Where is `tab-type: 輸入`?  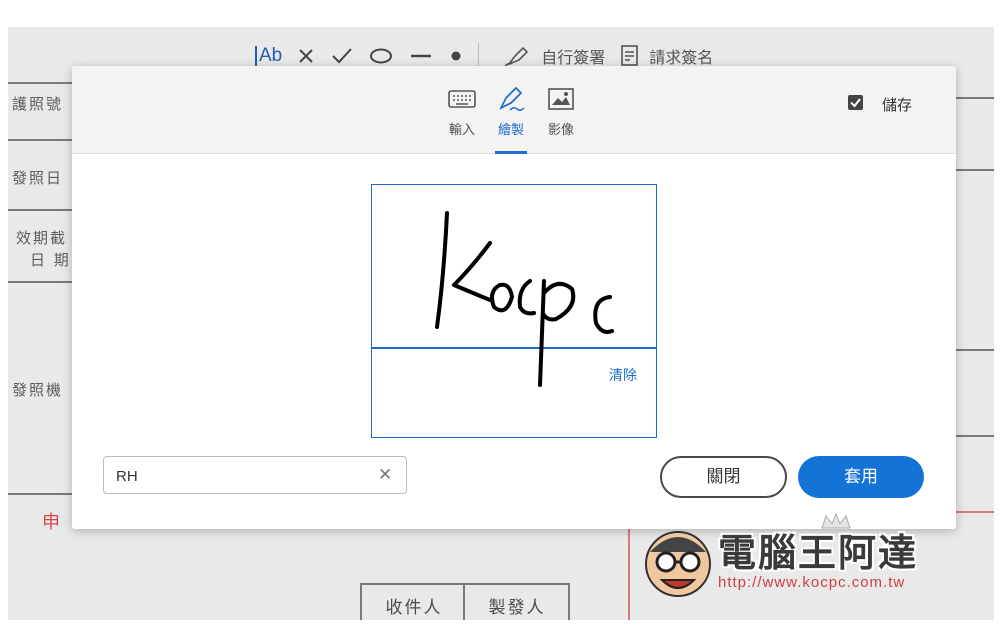 tab-type: 輸入 is located at coordinates (462, 111).